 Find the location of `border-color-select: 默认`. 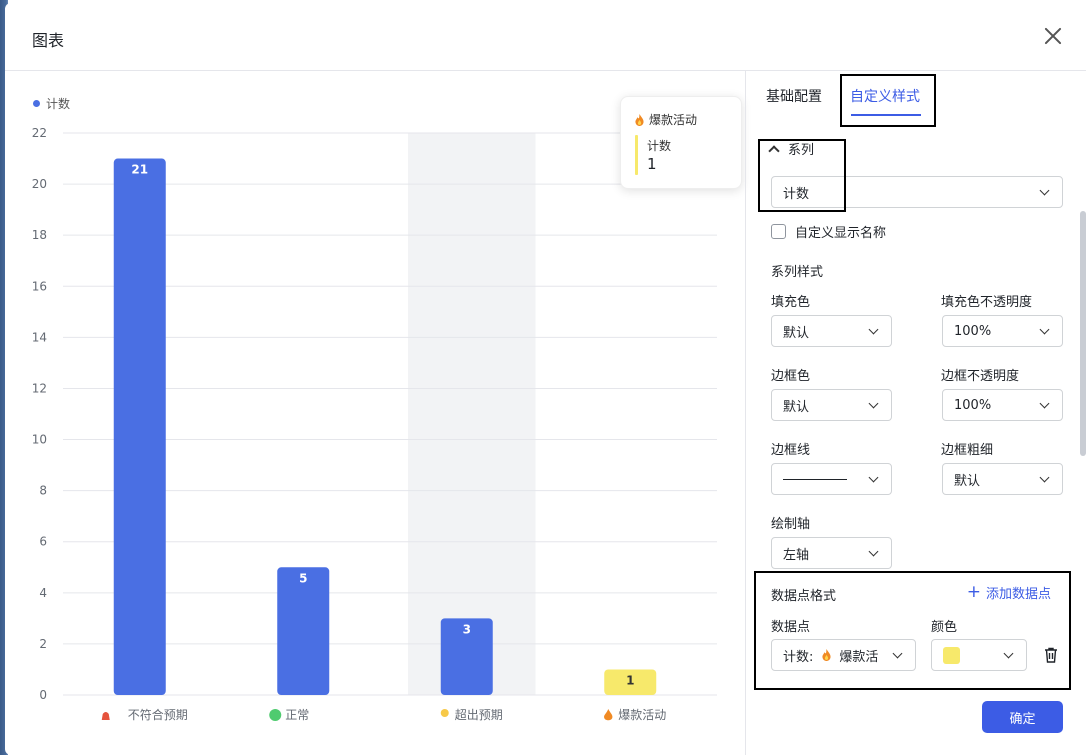

border-color-select: 默认 is located at coordinates (831, 405).